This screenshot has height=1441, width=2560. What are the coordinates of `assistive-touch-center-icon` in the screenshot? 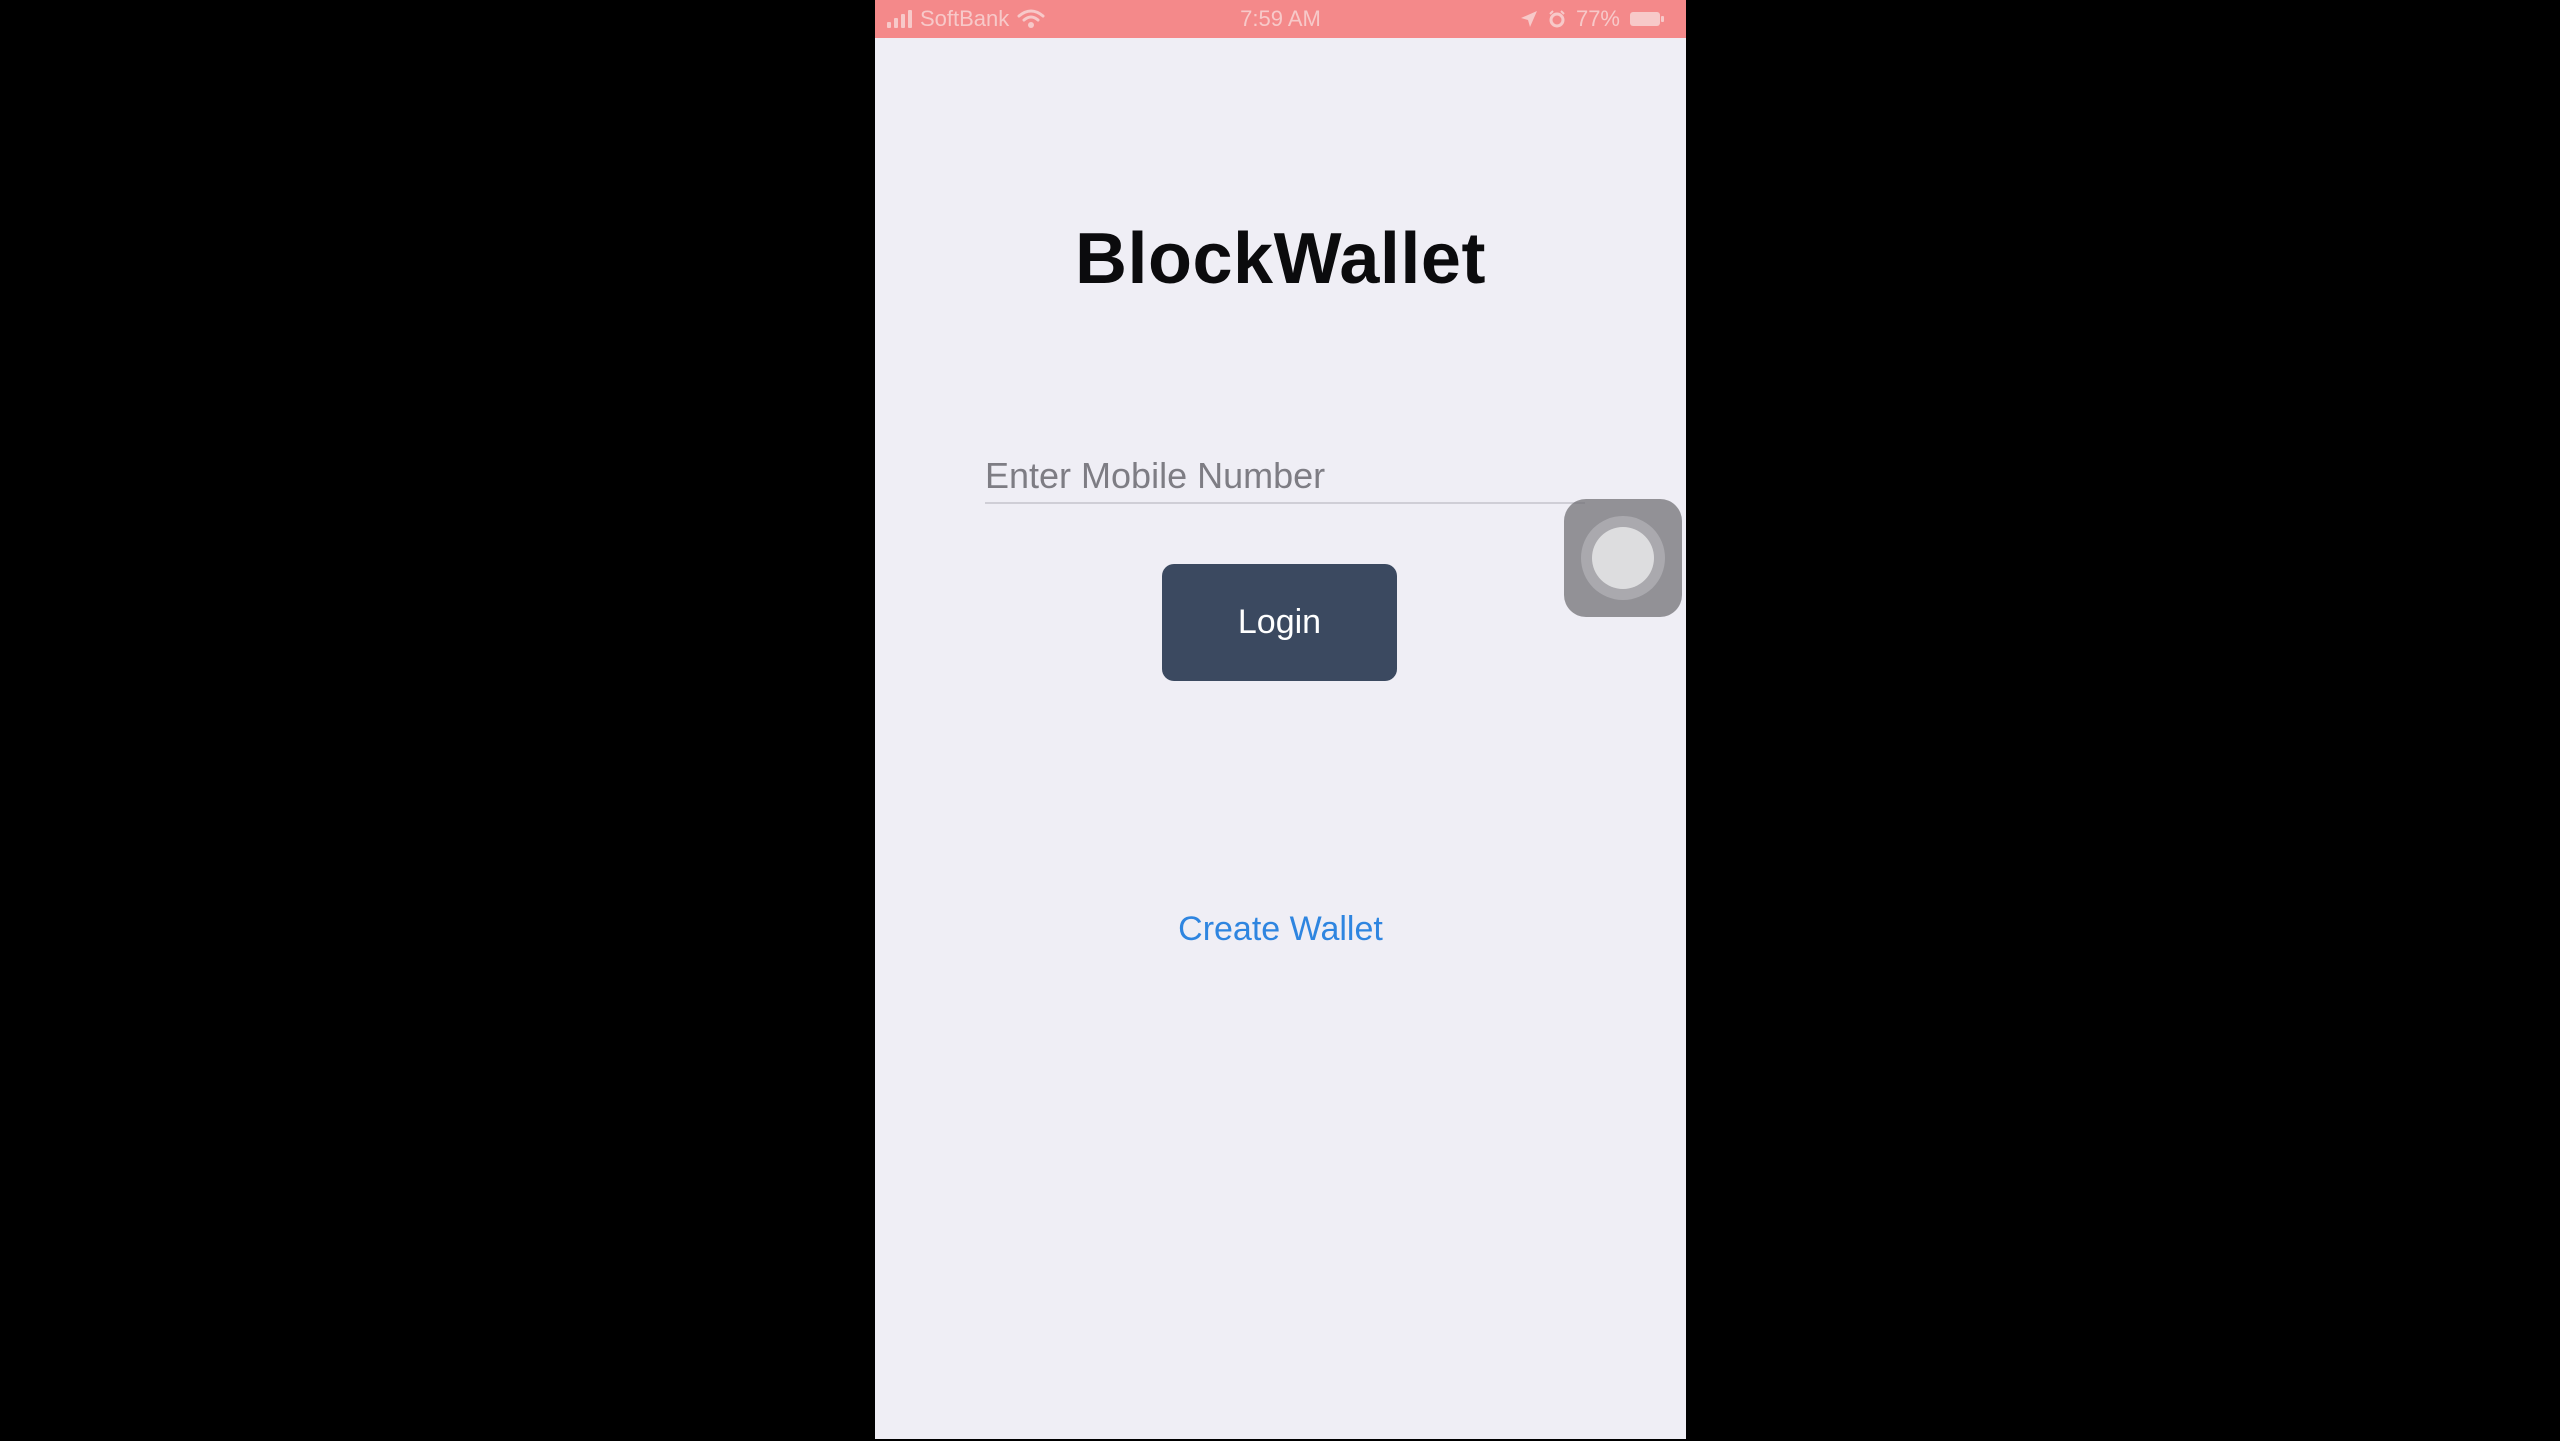 It's located at (1623, 558).